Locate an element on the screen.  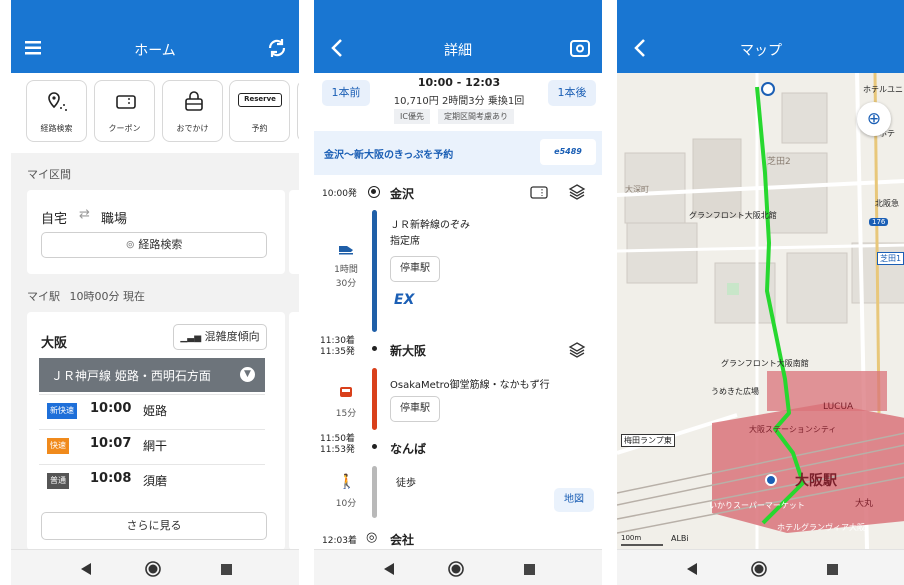
map-label: いかりスーパーマーケット is located at coordinates (757, 505).